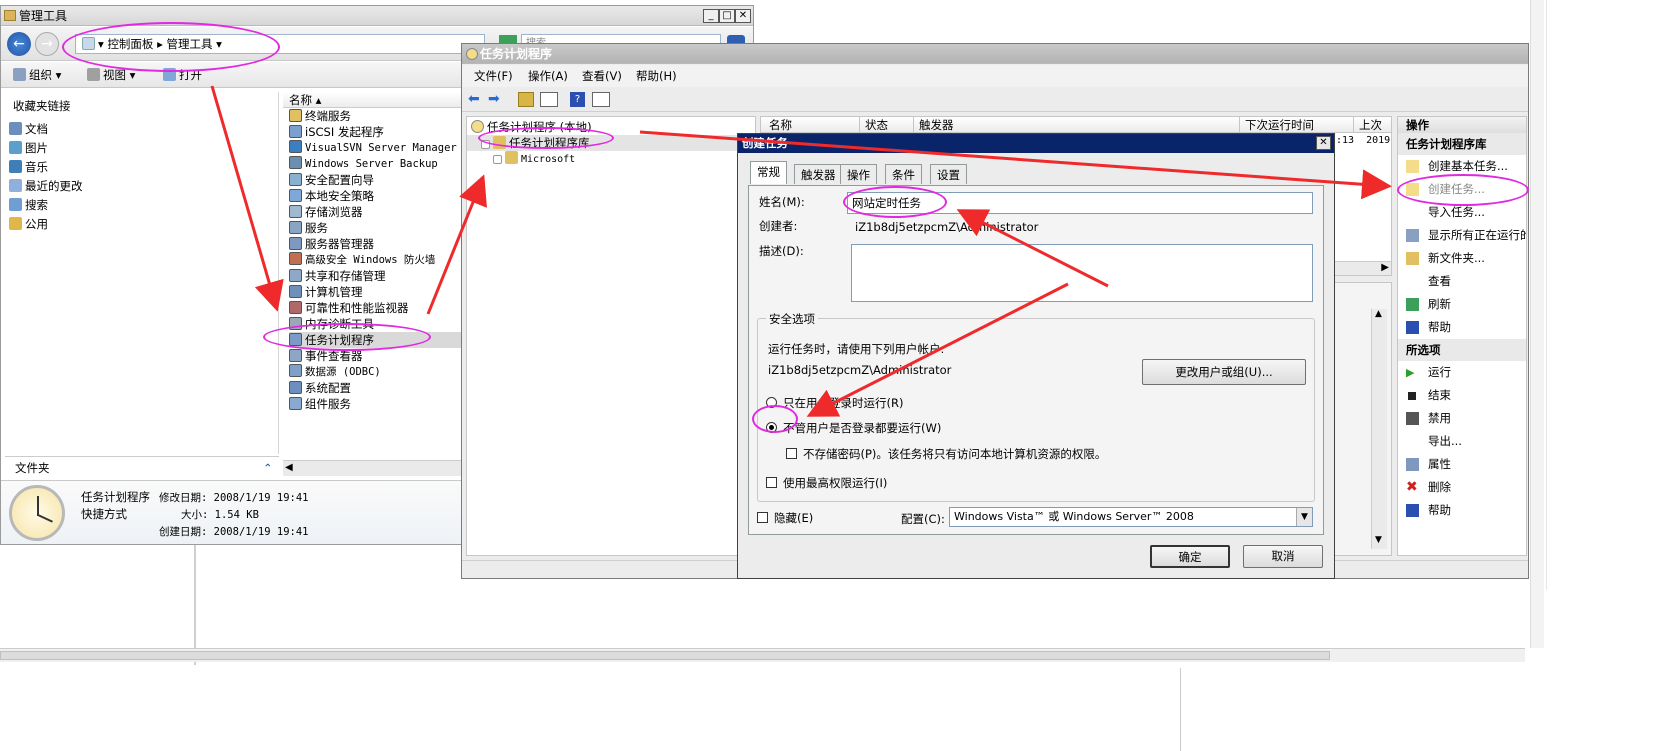  Describe the element at coordinates (1015, 165) in the screenshot. I see `arrow-library-to-create-task` at that location.